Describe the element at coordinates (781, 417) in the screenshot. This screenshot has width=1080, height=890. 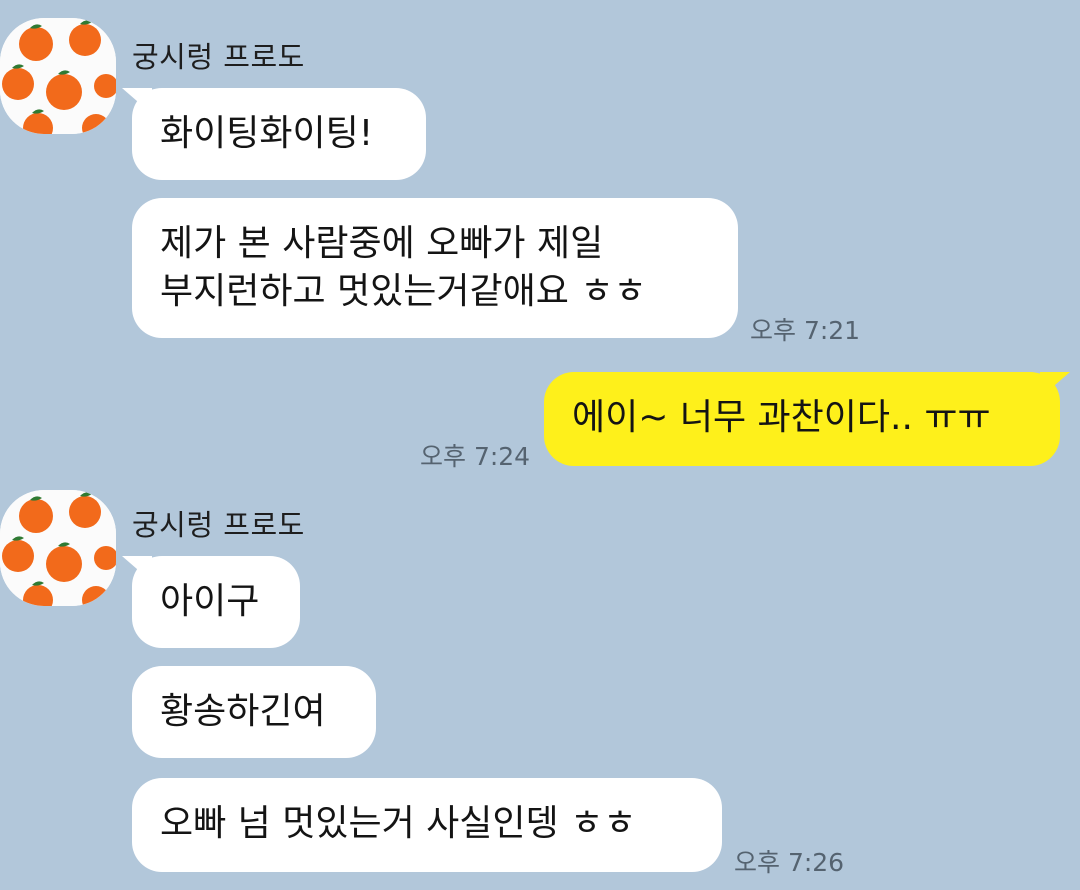
I see `message-text: 에이~ 너무 과찬이다.. ㅠㅠ` at that location.